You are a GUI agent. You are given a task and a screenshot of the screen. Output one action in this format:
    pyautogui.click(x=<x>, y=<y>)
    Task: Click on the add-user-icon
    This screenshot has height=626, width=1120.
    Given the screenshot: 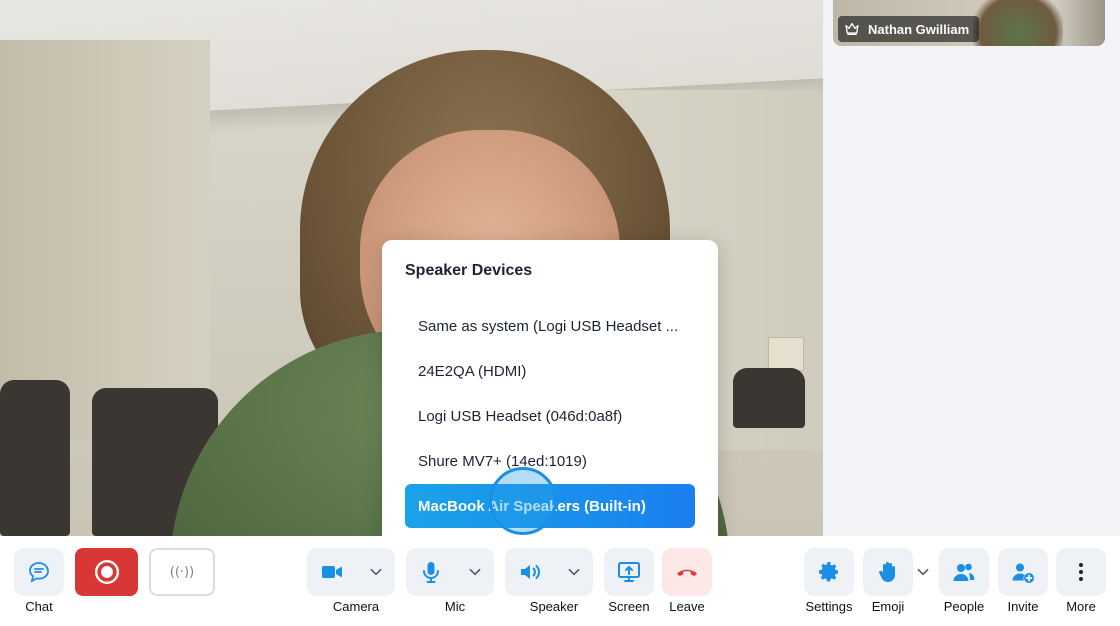 What is the action you would take?
    pyautogui.click(x=1023, y=573)
    